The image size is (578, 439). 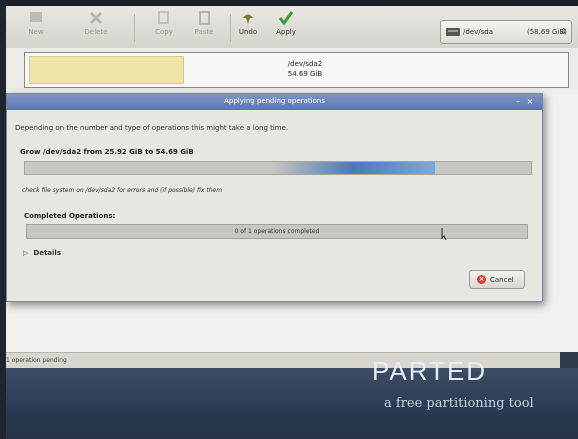 What do you see at coordinates (164, 32) in the screenshot?
I see `copy-label: Copy` at bounding box center [164, 32].